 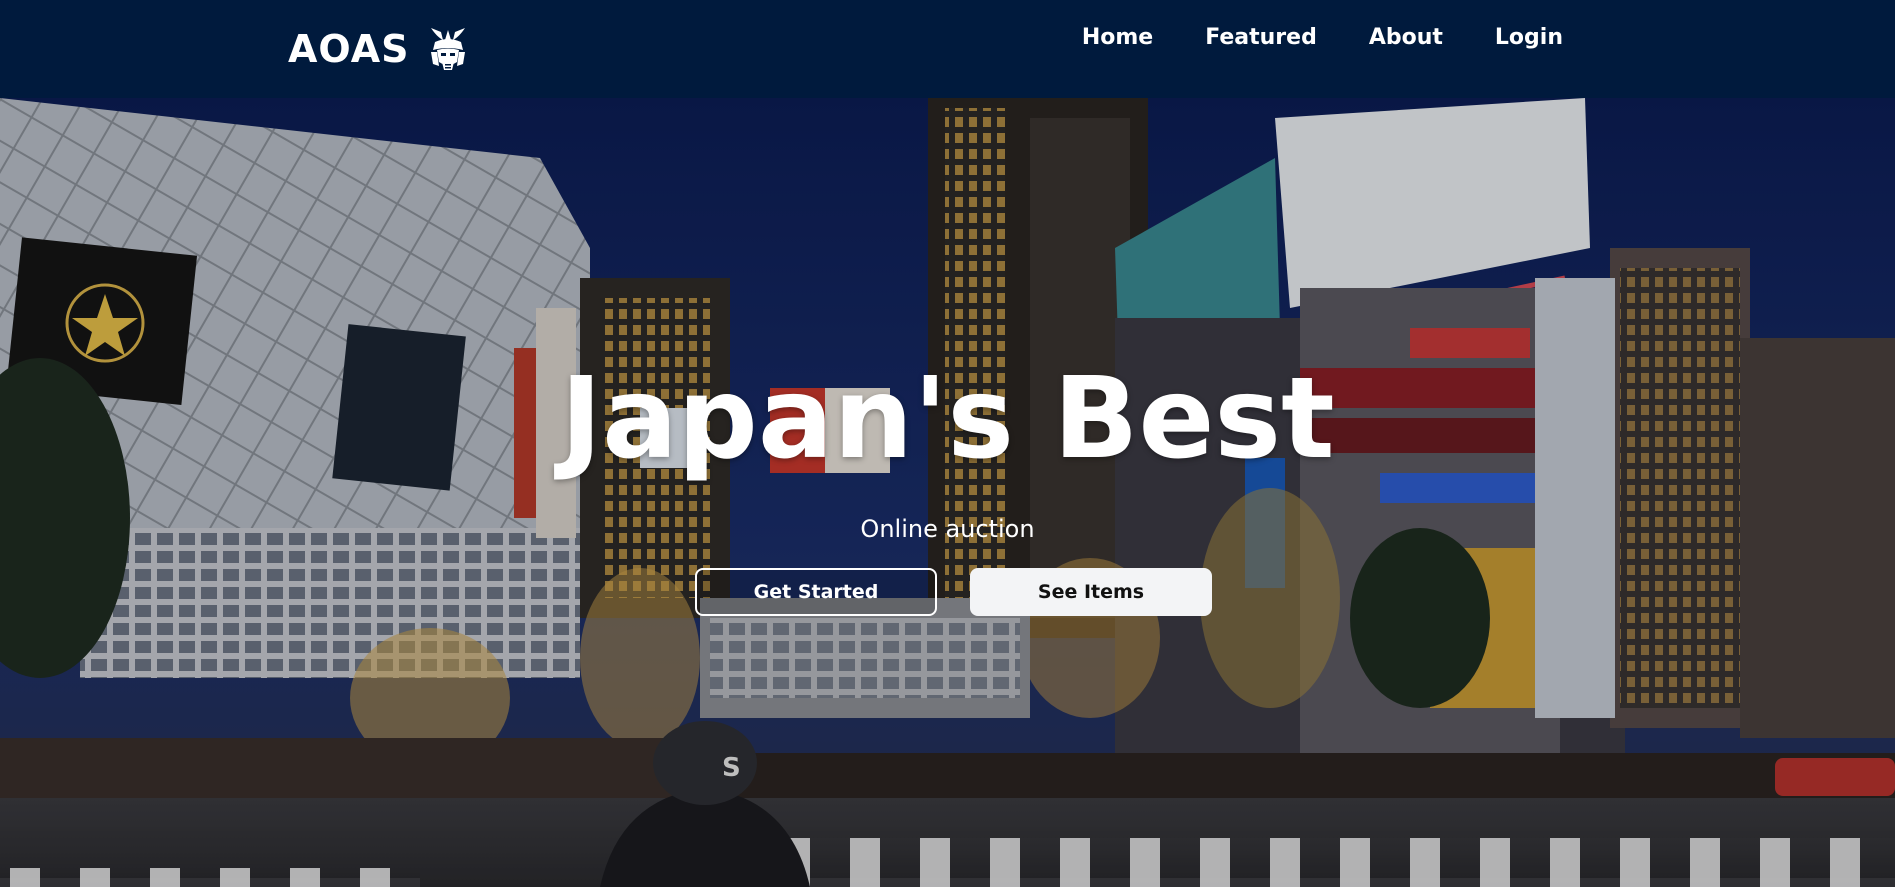 I want to click on nav-about-link: About, so click(x=1406, y=38).